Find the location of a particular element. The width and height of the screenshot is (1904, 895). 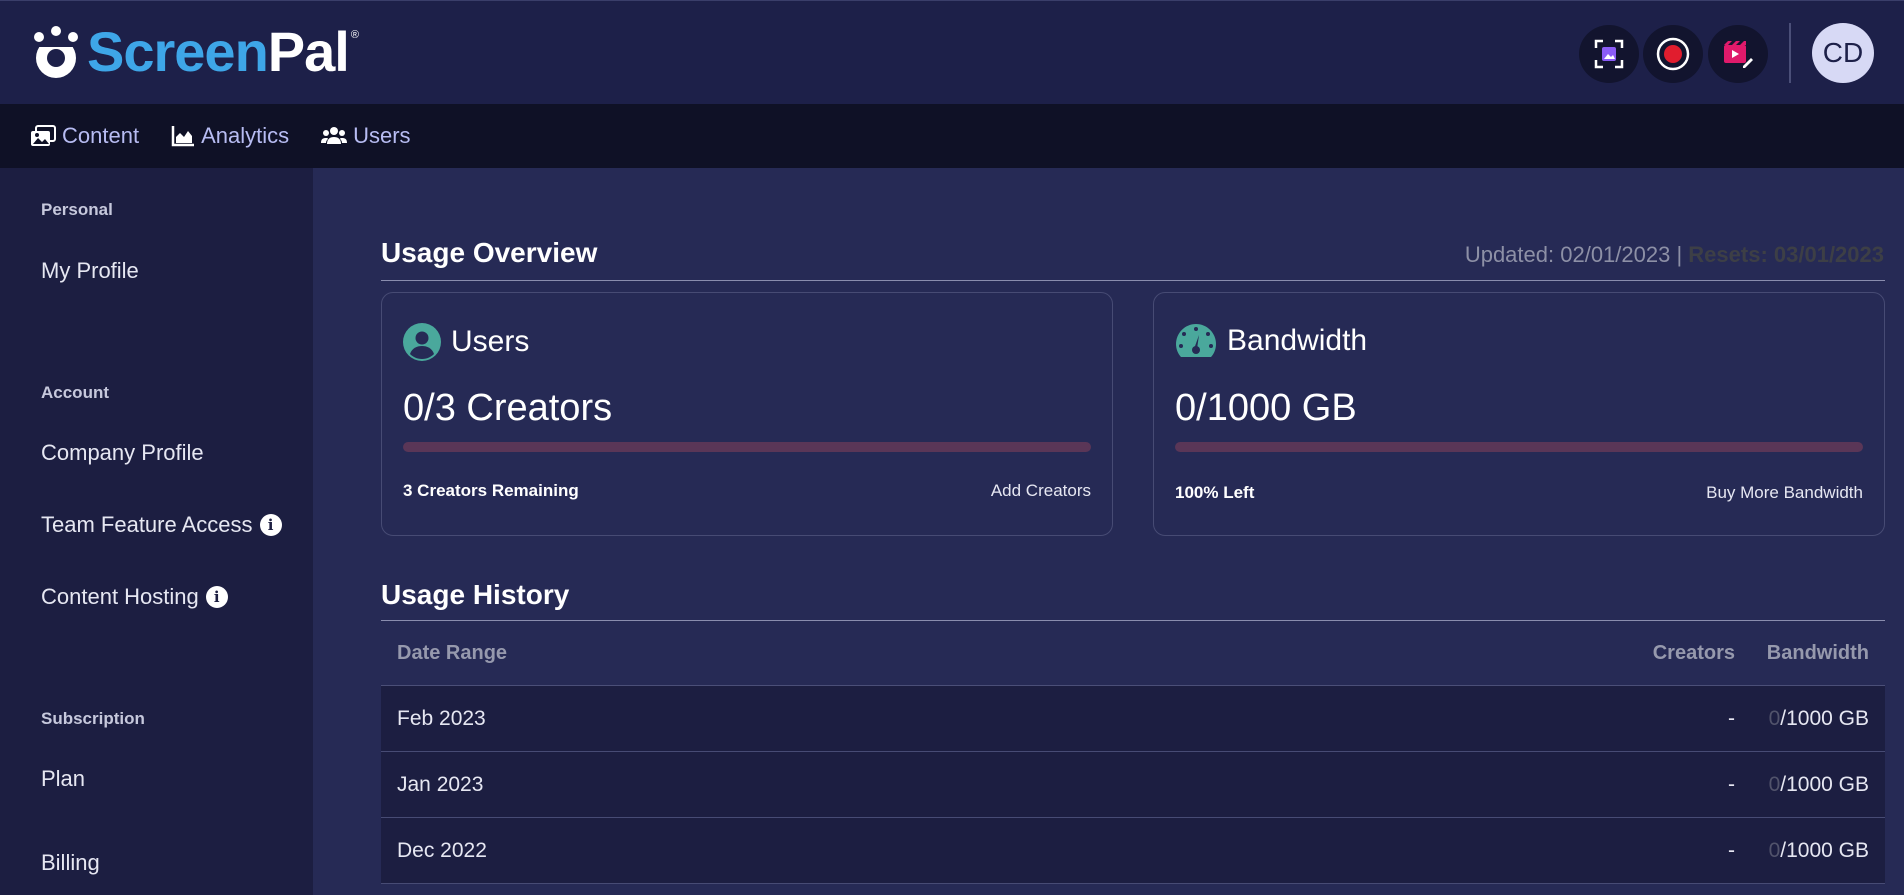

updated-date: Updated: 02/01/2023 | is located at coordinates (1573, 254).